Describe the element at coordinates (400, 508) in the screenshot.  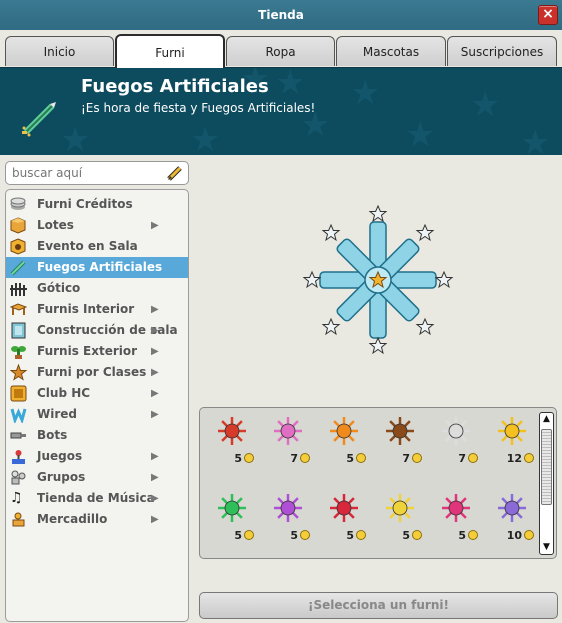
I see `yellow-firework-icon` at that location.